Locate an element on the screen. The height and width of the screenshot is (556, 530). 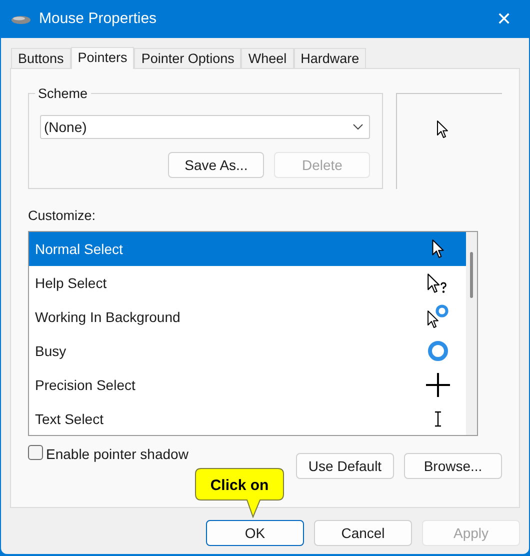
crosshair-icon is located at coordinates (438, 385).